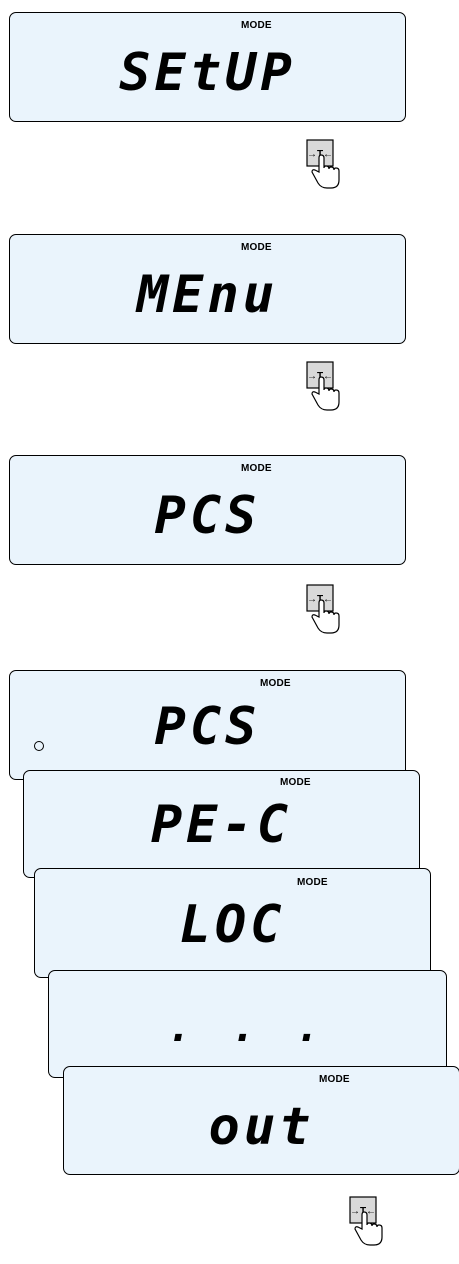  I want to click on display-text: PE-C, so click(221, 825).